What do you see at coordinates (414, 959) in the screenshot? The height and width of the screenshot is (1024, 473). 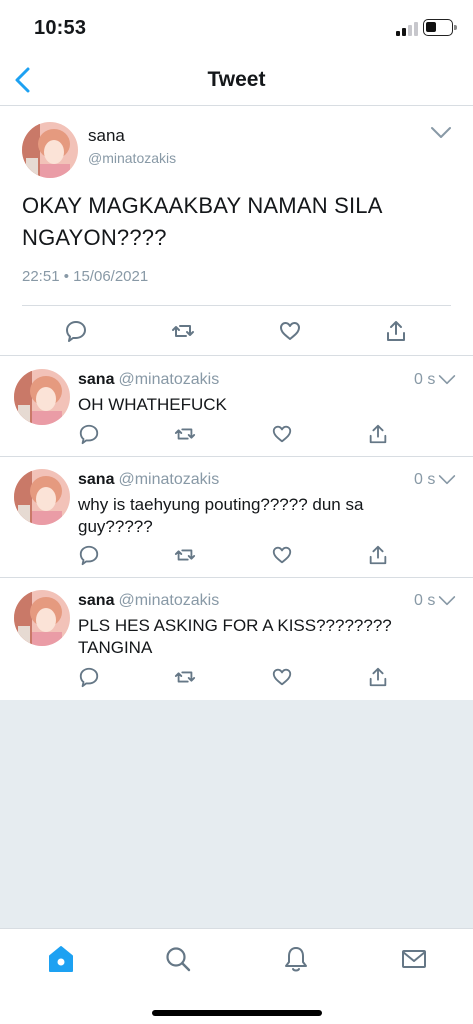 I see `messages-icon` at bounding box center [414, 959].